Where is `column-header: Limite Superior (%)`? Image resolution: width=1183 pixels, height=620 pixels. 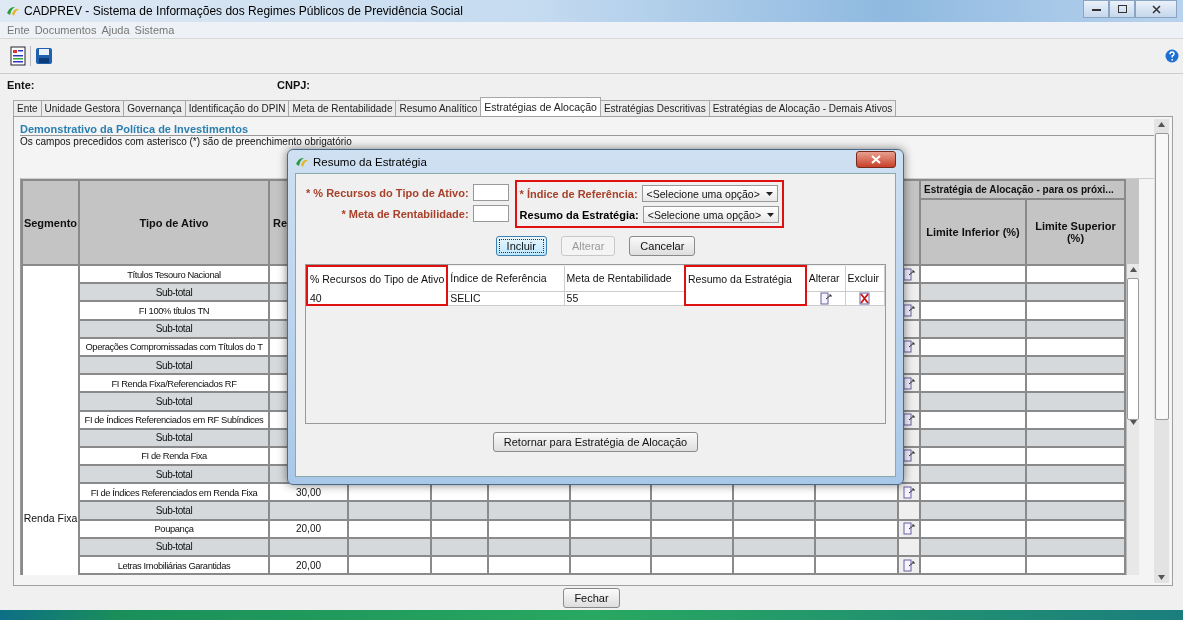
column-header: Limite Superior (%) is located at coordinates (1075, 232).